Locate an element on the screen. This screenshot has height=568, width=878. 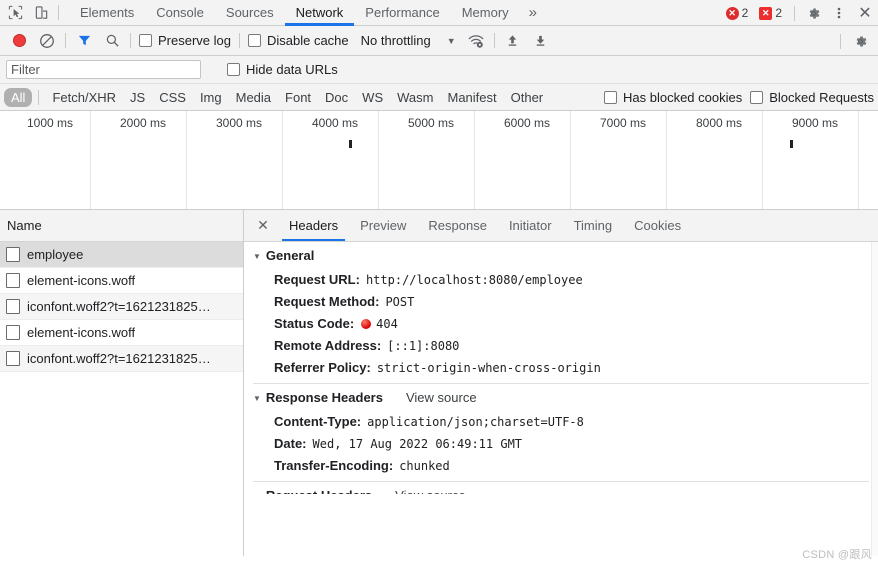
close-detail-icon: ✕ is located at coordinates (263, 225).